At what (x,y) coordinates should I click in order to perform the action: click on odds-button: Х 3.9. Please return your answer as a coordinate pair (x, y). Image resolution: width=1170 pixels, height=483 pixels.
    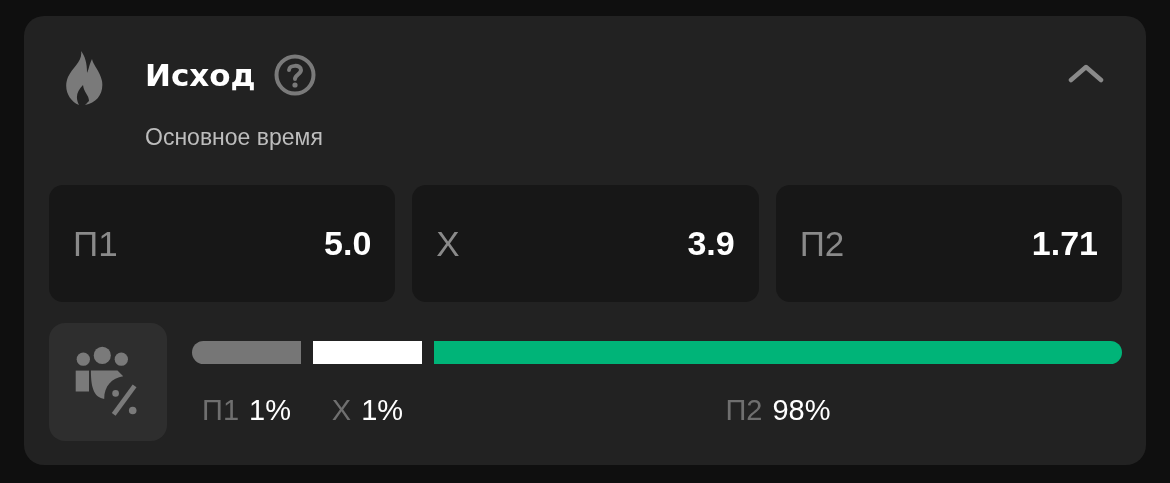
    Looking at the image, I should click on (585, 243).